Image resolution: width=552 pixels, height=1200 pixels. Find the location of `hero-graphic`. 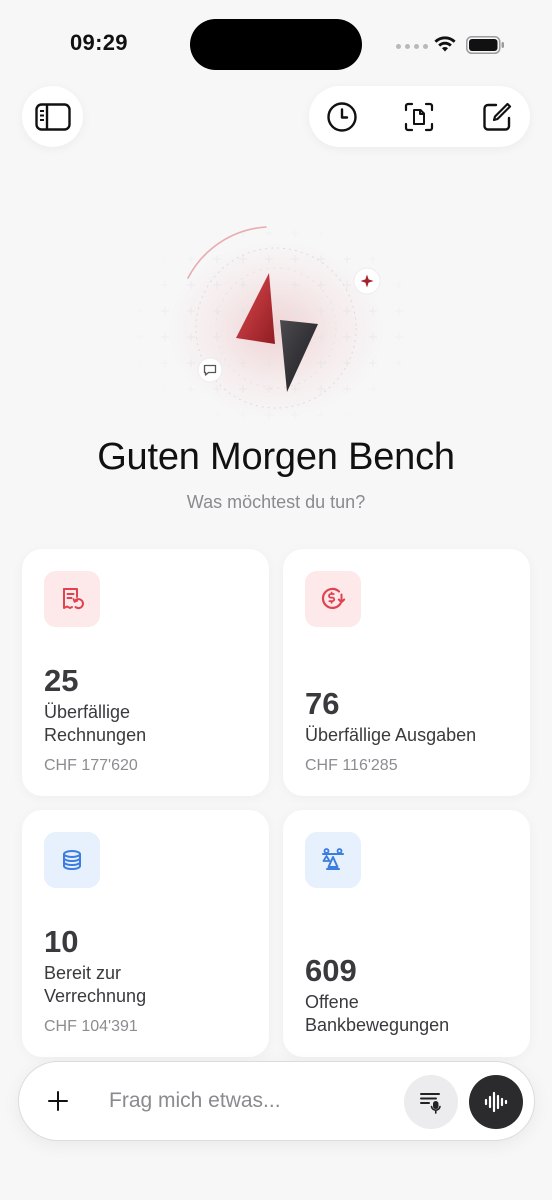

hero-graphic is located at coordinates (276, 325).